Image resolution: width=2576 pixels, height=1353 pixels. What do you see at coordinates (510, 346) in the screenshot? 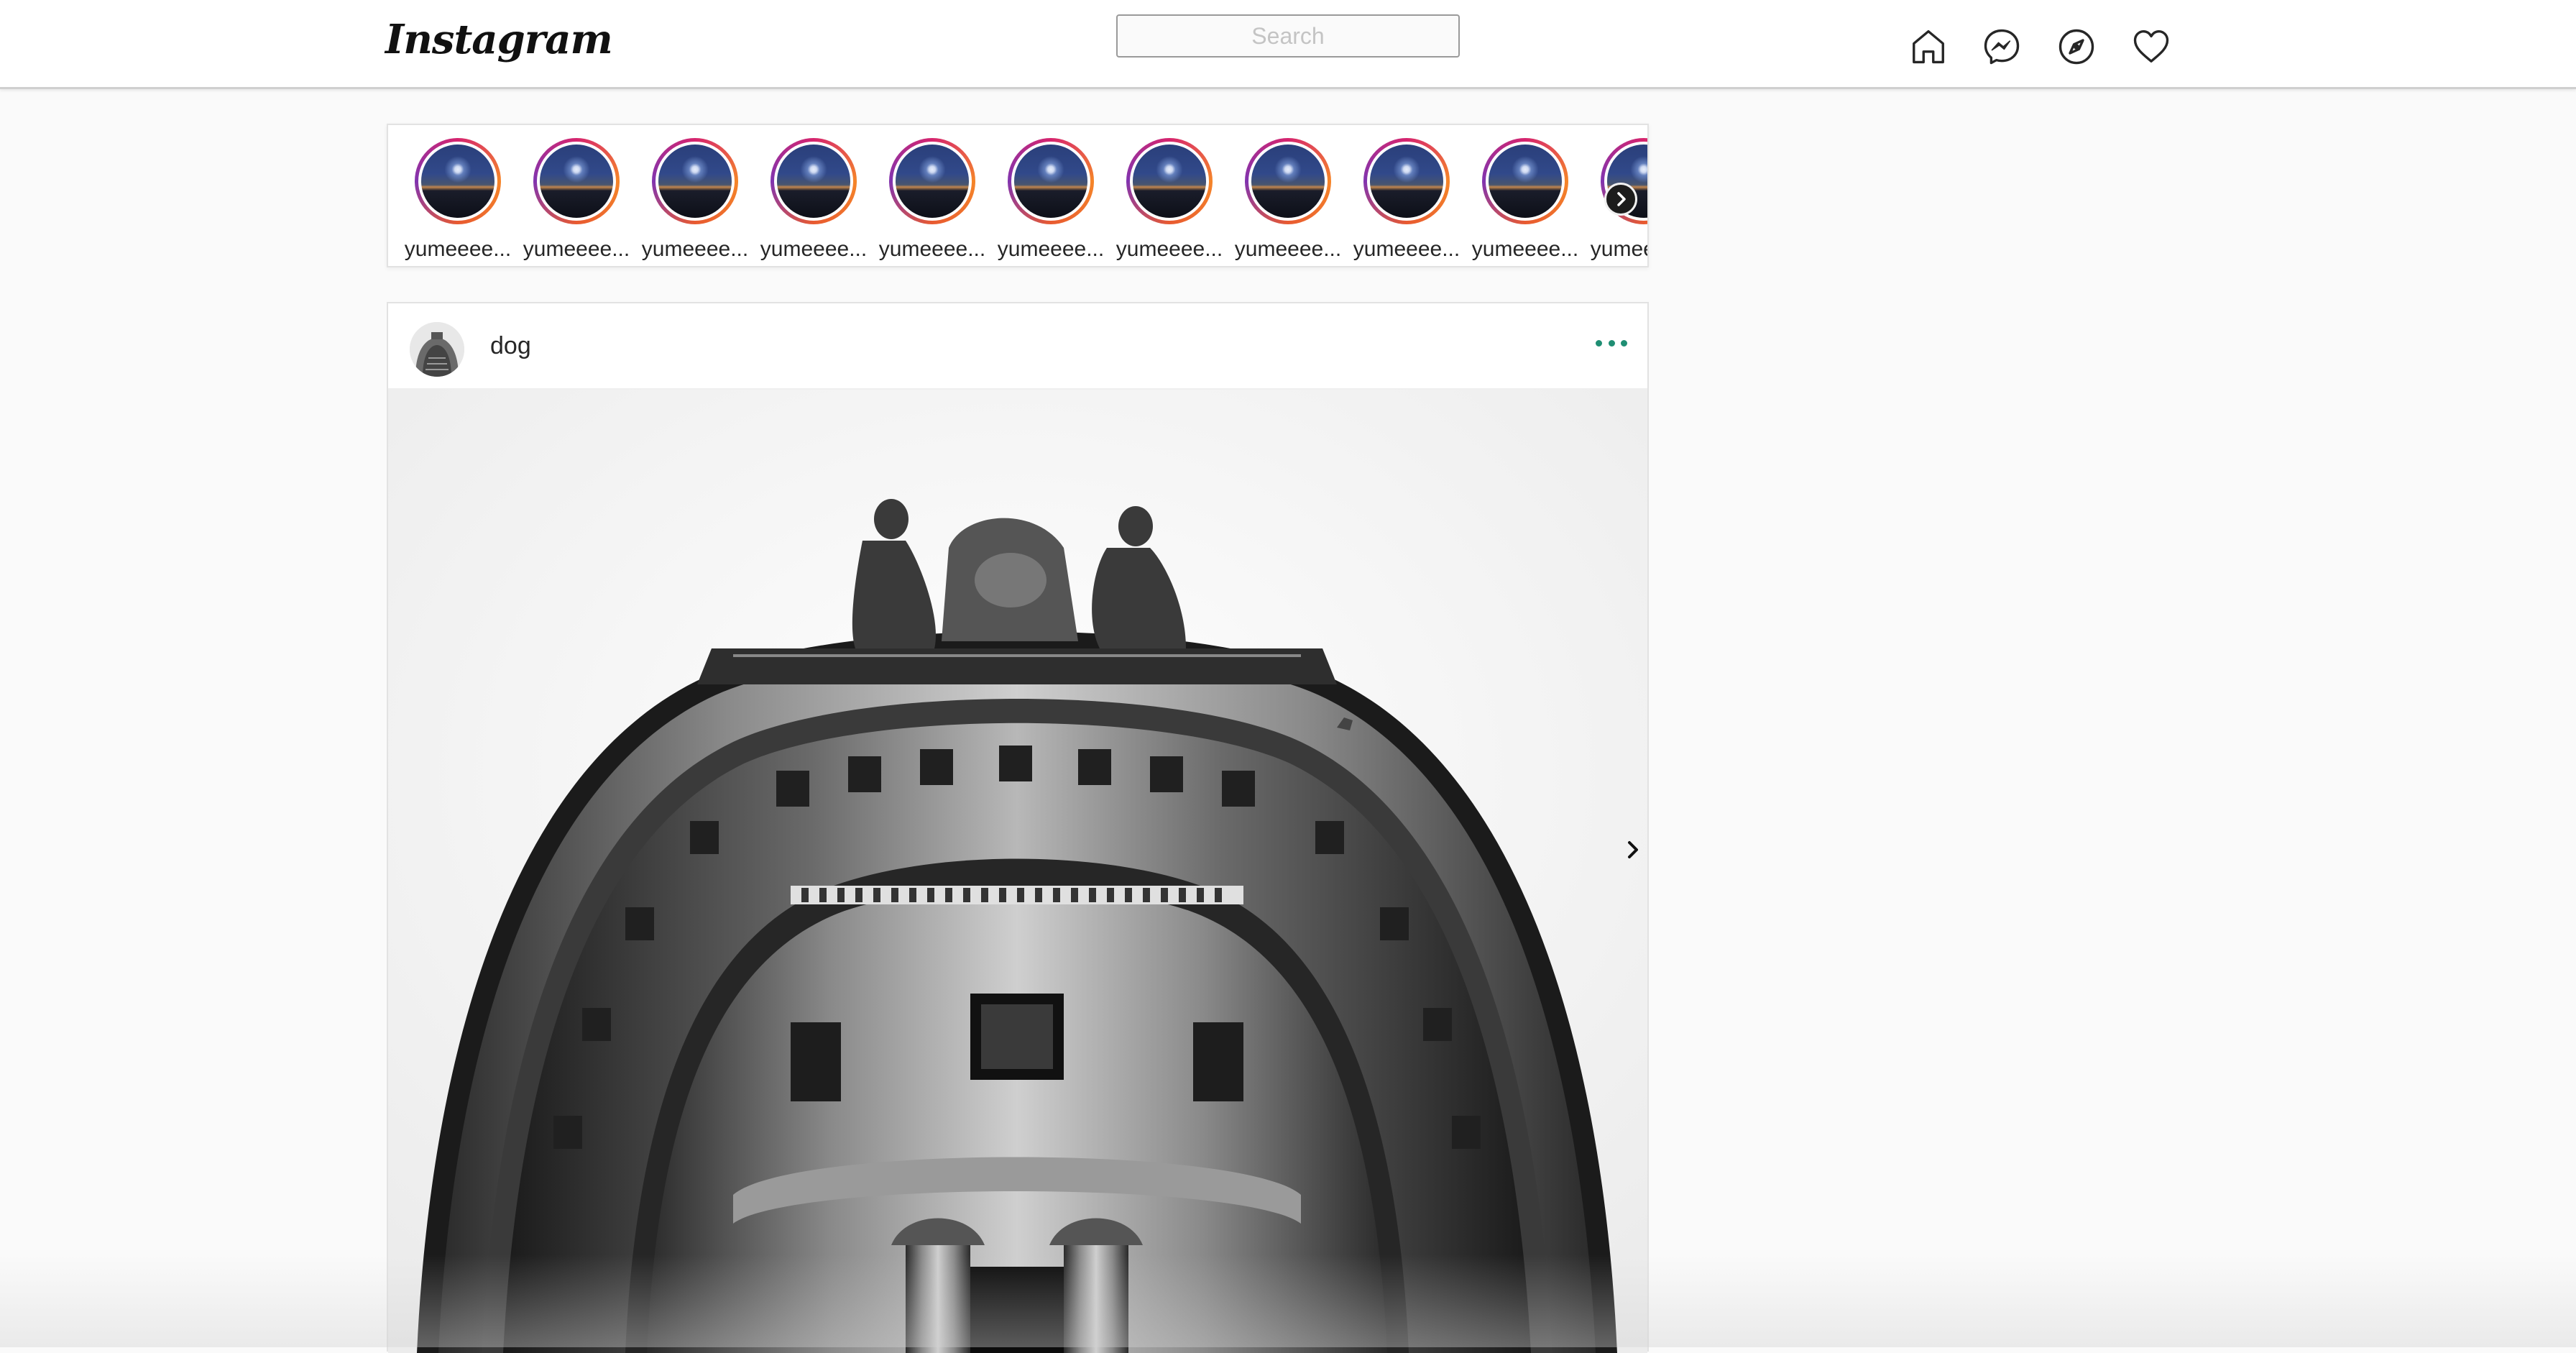
I see `post-username: dog` at bounding box center [510, 346].